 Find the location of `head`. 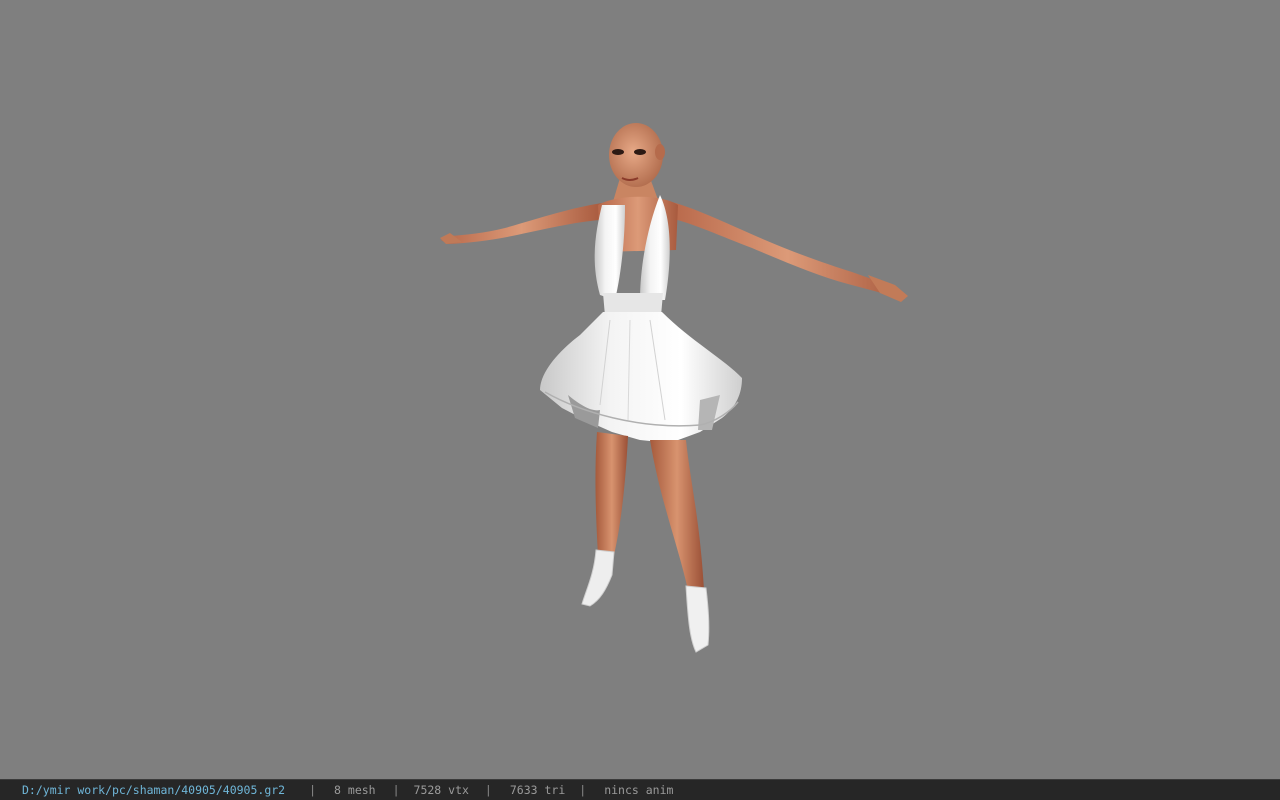

head is located at coordinates (637, 155).